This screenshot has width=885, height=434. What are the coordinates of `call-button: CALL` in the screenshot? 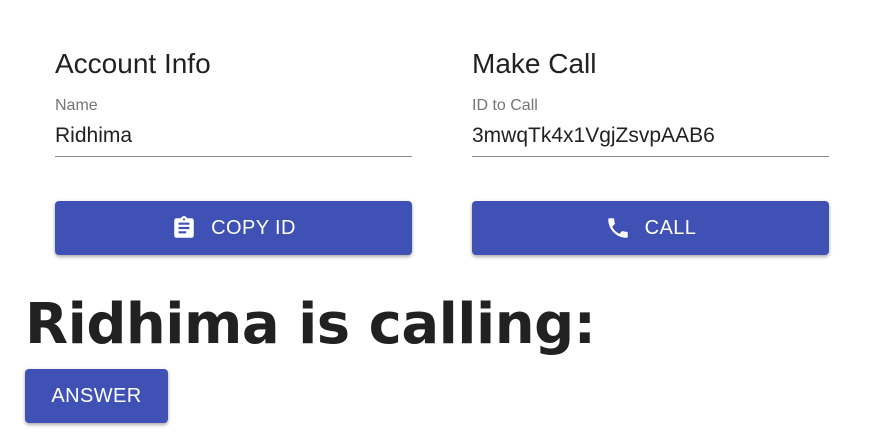 It's located at (650, 228).